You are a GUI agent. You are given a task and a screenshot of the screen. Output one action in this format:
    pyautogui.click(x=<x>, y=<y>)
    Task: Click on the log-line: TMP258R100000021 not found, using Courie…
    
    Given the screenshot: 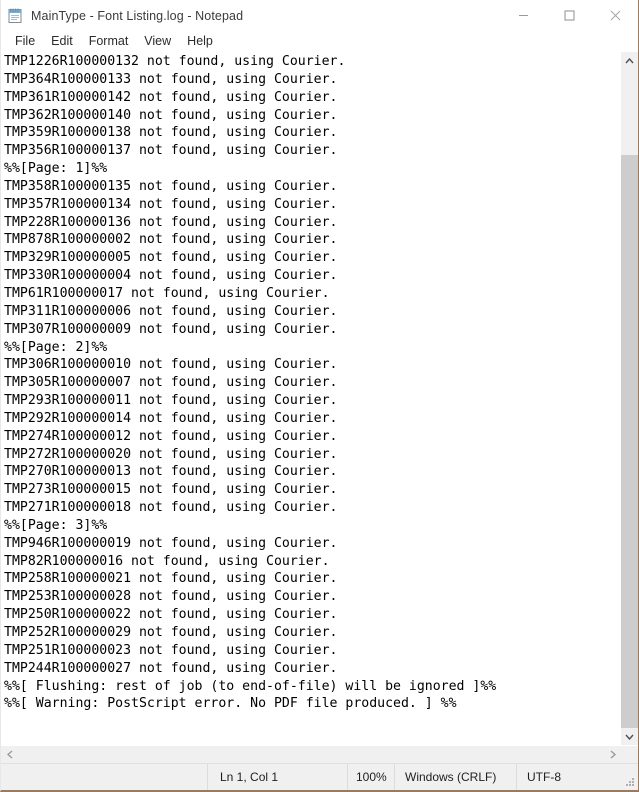 What is the action you would take?
    pyautogui.click(x=171, y=579)
    